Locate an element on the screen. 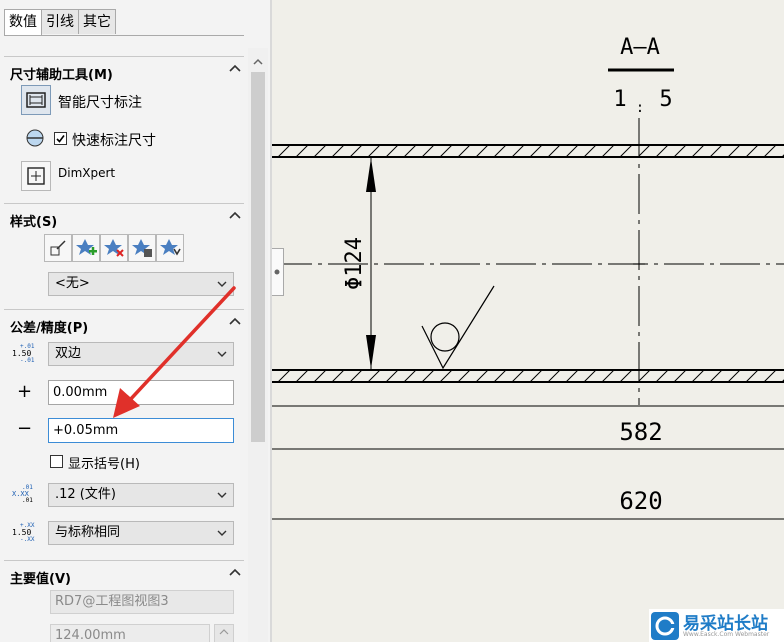 Image resolution: width=784 pixels, height=642 pixels. watermark-sub: Www.Easck.Com Webmaster is located at coordinates (726, 634).